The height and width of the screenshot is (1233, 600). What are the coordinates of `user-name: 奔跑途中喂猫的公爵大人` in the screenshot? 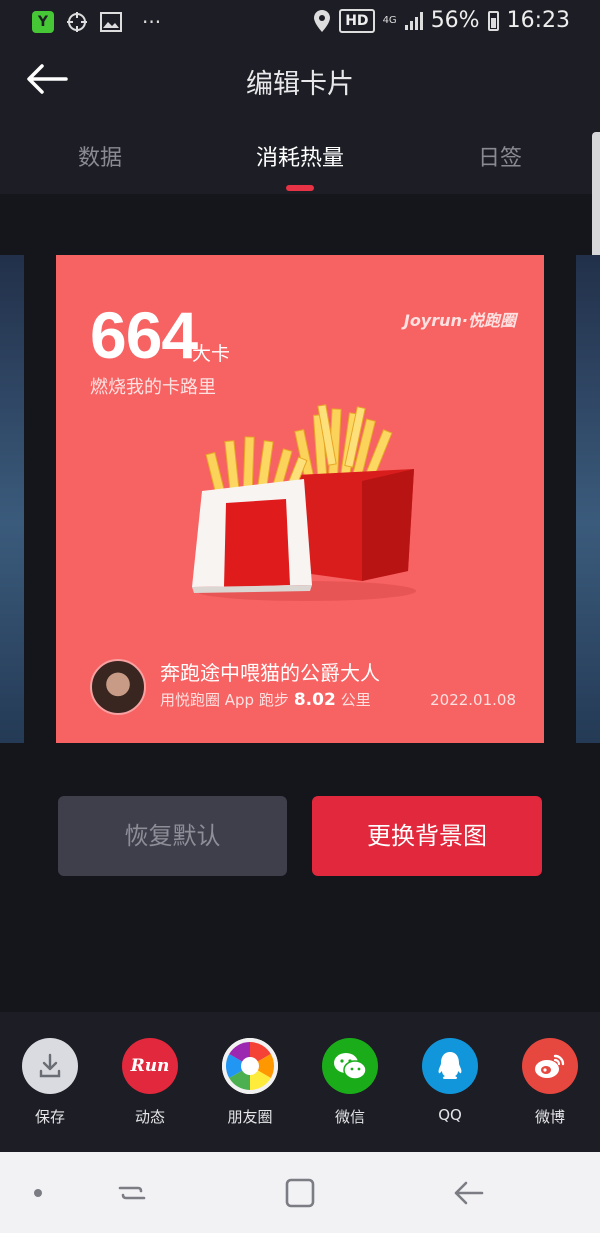 It's located at (270, 673).